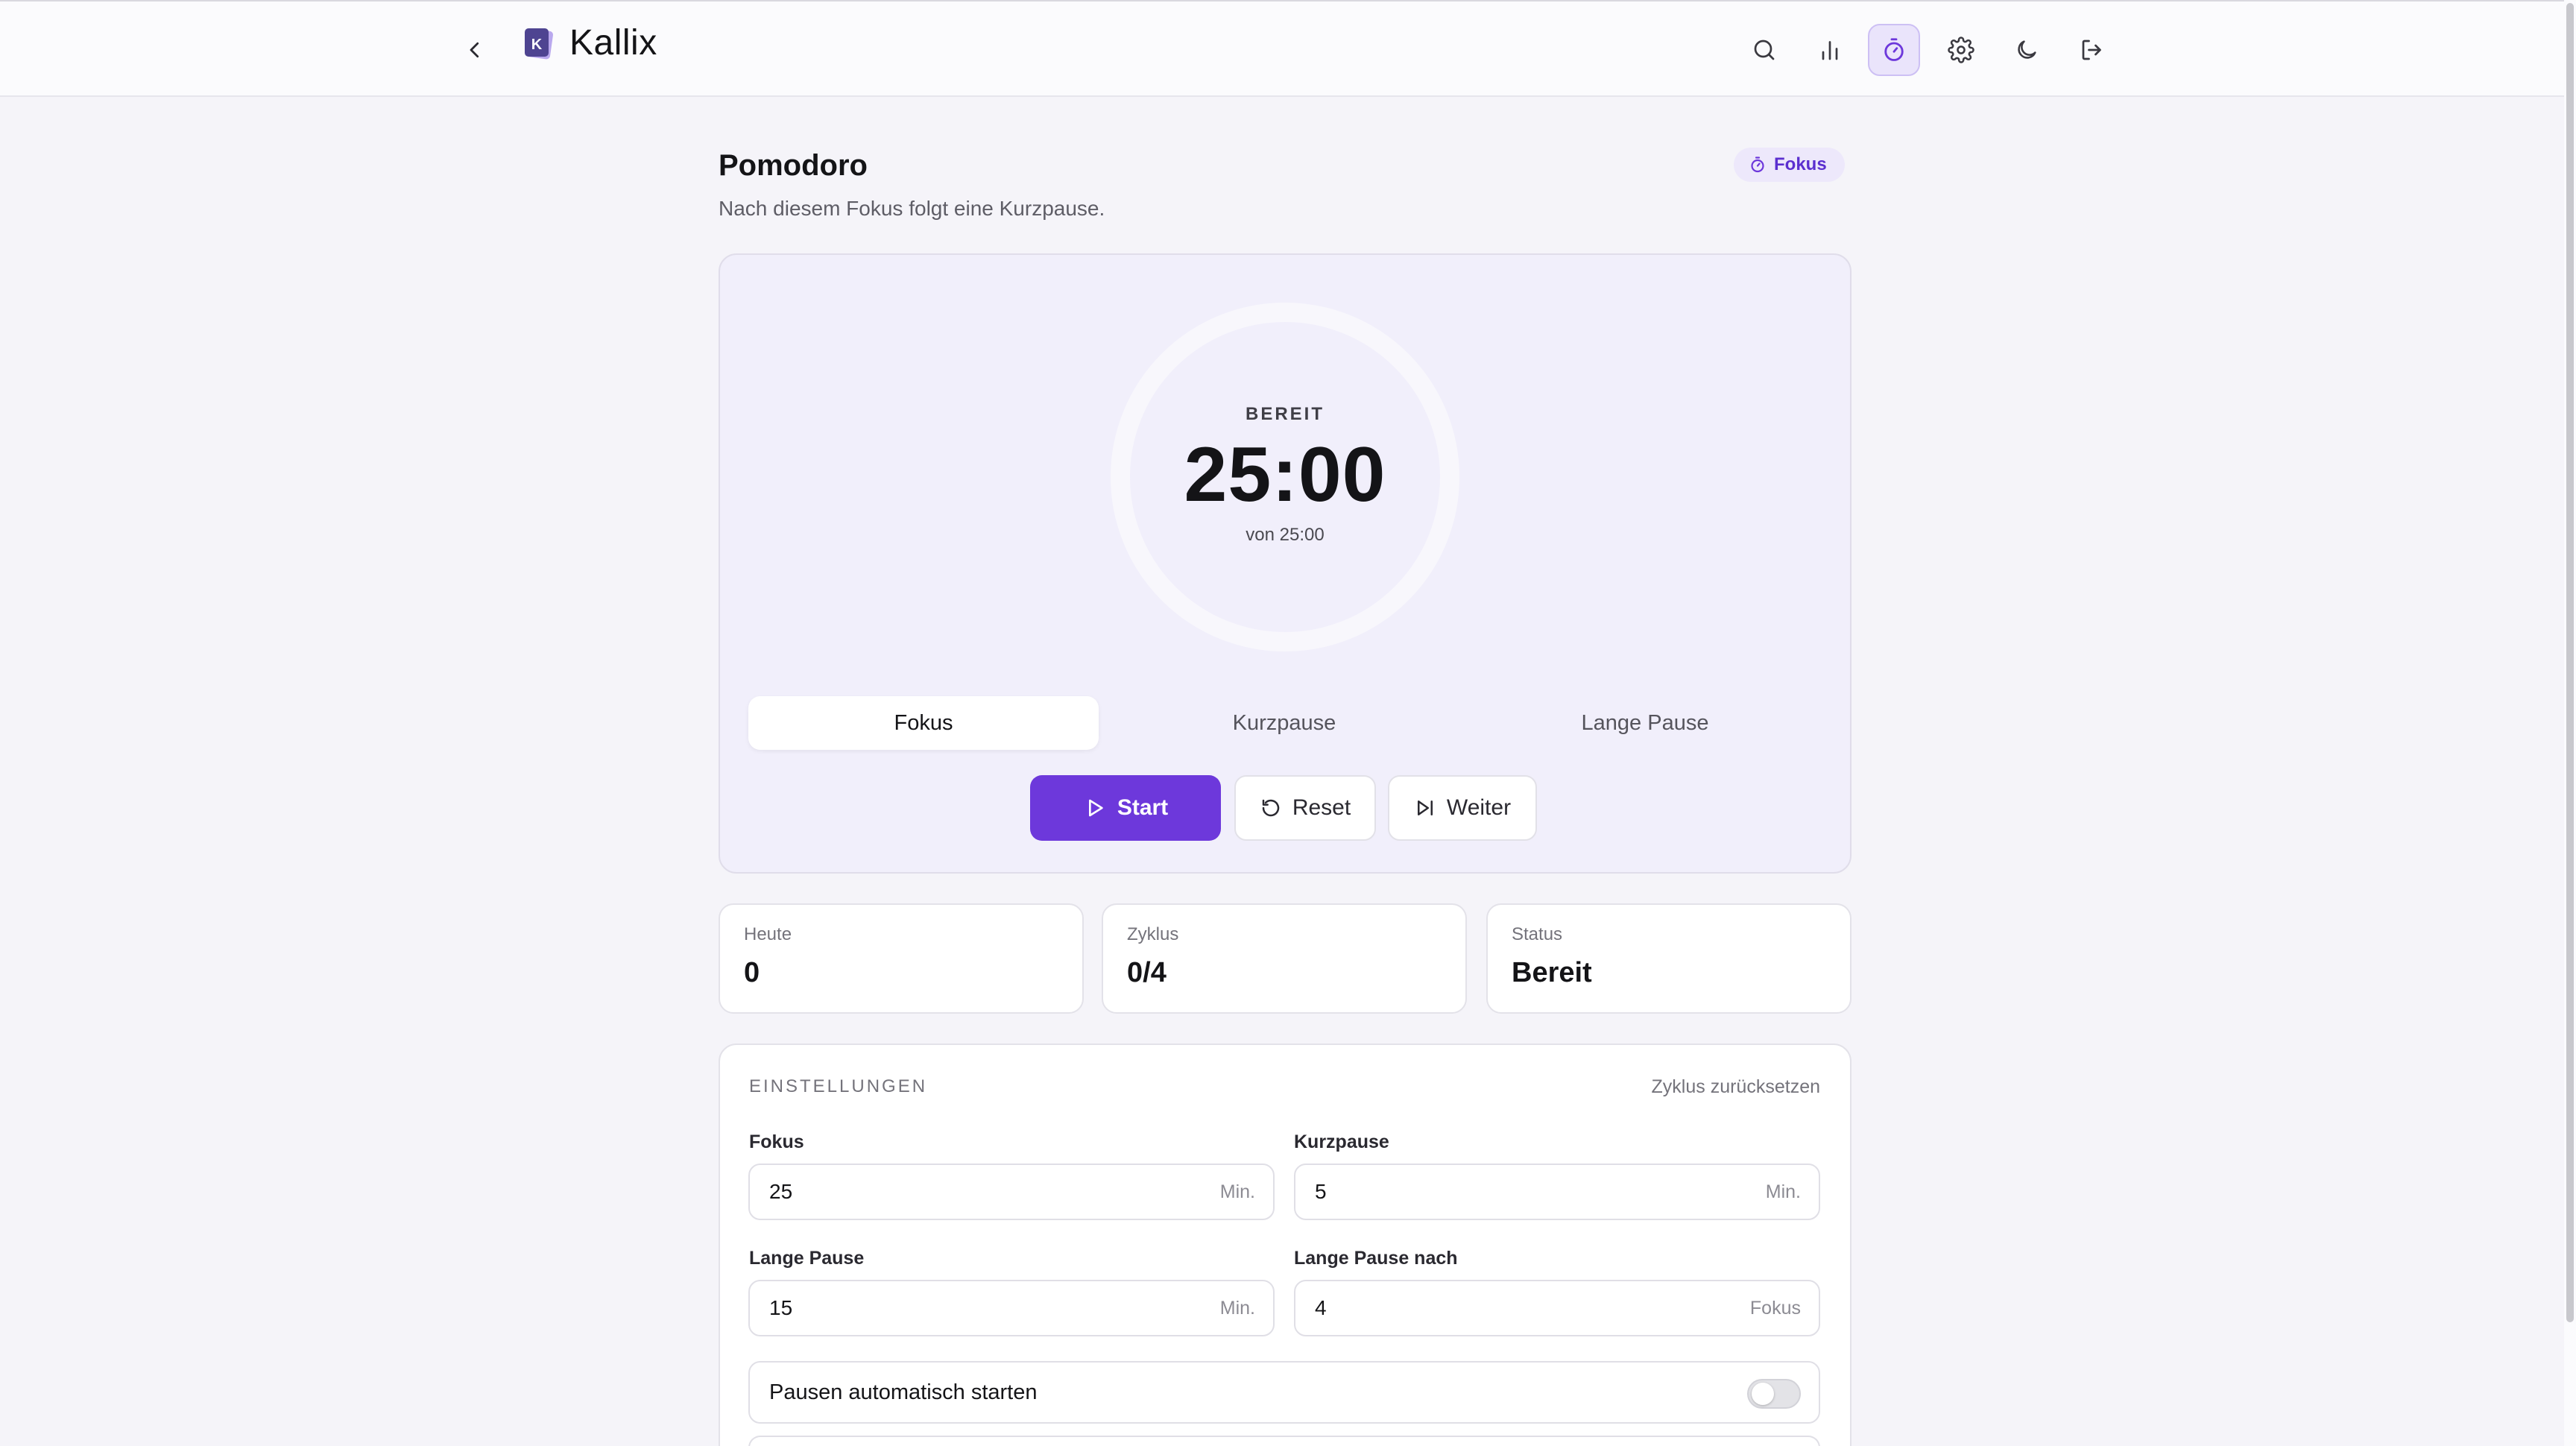 Image resolution: width=2576 pixels, height=1446 pixels. I want to click on auto-start-breaks-toggle, so click(1774, 1394).